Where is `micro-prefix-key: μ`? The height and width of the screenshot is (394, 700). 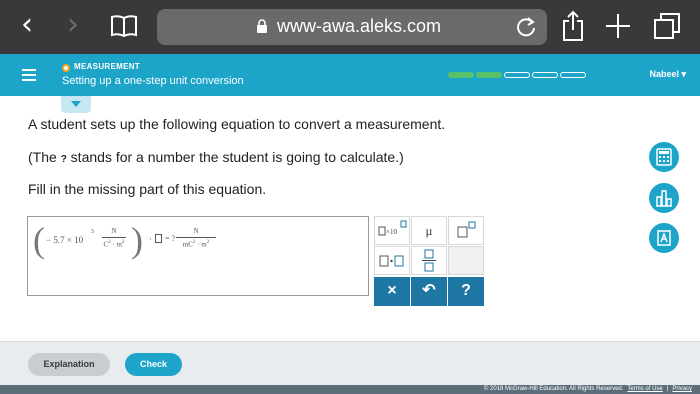
micro-prefix-key: μ is located at coordinates (429, 230).